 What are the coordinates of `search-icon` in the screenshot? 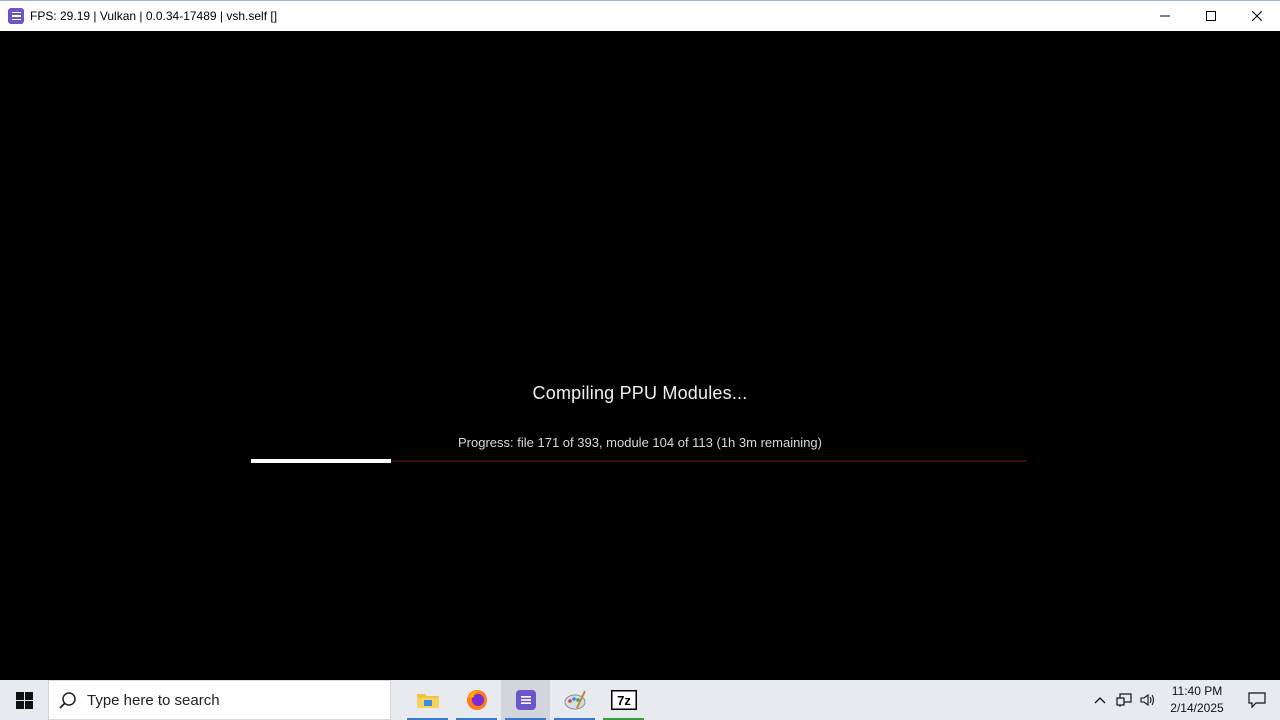 It's located at (68, 700).